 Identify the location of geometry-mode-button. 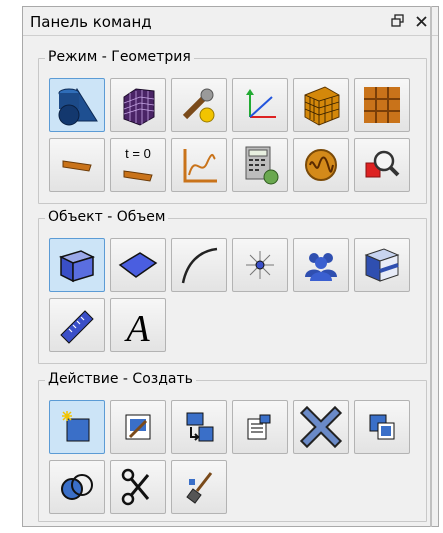
(77, 105).